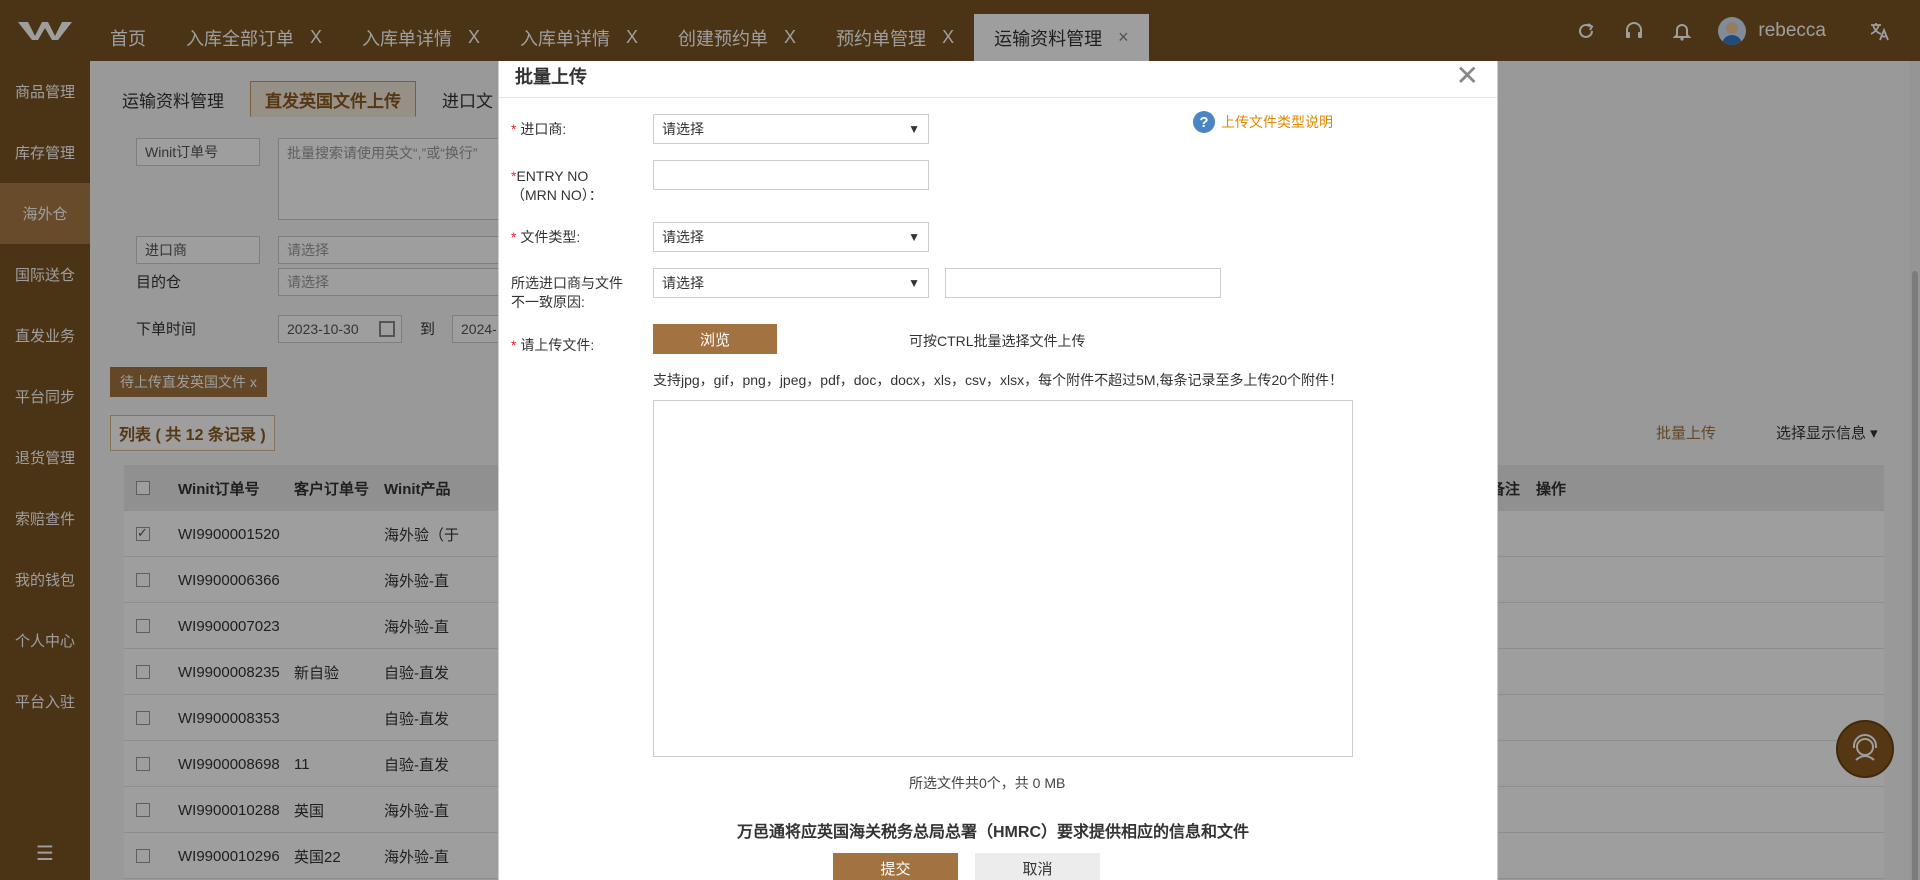 Image resolution: width=1920 pixels, height=880 pixels. What do you see at coordinates (551, 77) in the screenshot?
I see `modal-title: 批量上传` at bounding box center [551, 77].